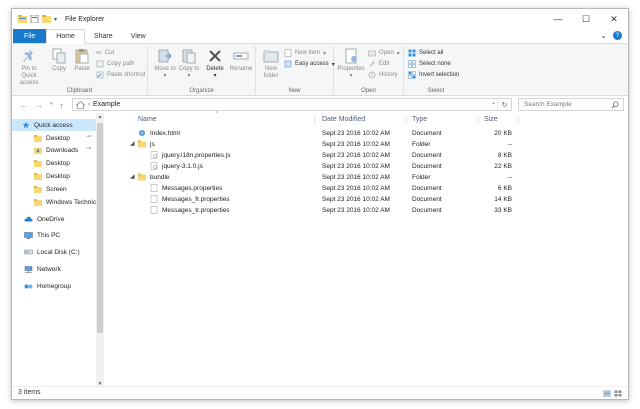  I want to click on pin-quick-access-button: Pin to Quick access, so click(29, 67).